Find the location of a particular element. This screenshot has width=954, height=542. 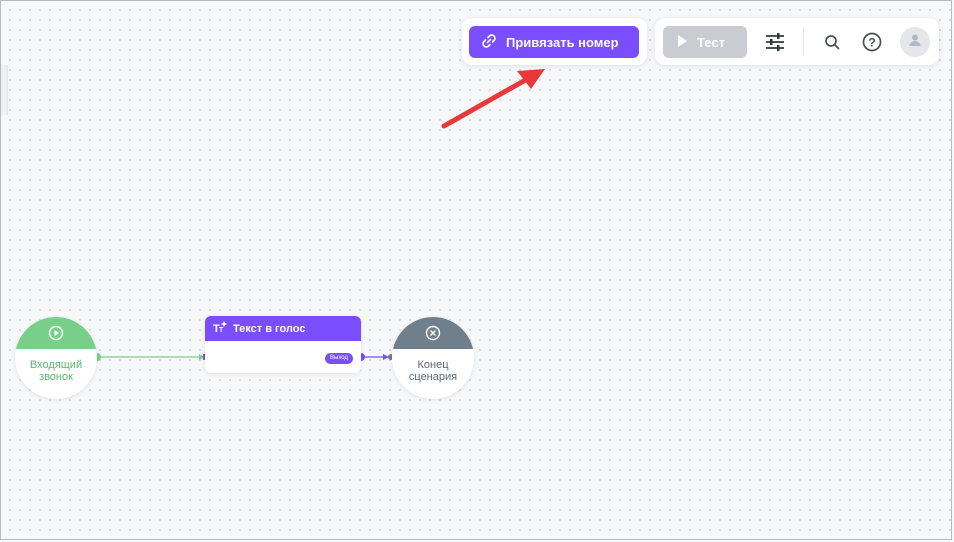

annotation-arrow is located at coordinates (493, 99).